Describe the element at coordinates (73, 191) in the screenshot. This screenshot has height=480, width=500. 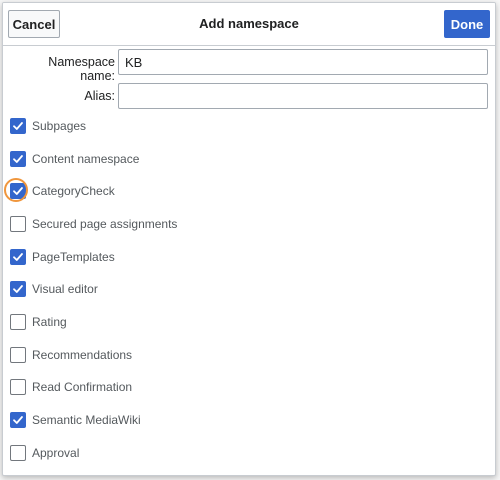
I see `categorycheck-label: CategoryCheck` at that location.